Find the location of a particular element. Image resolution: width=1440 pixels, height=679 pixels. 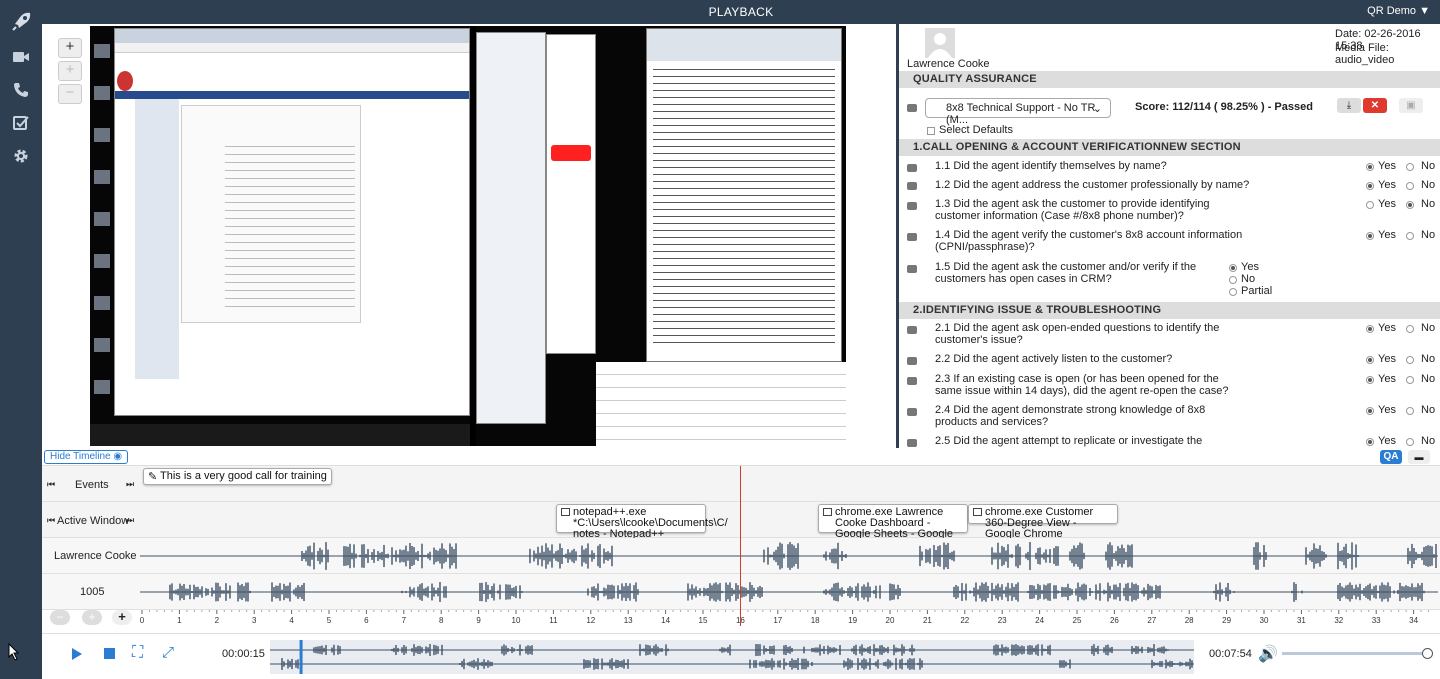

partial-label: Partial is located at coordinates (1257, 291).